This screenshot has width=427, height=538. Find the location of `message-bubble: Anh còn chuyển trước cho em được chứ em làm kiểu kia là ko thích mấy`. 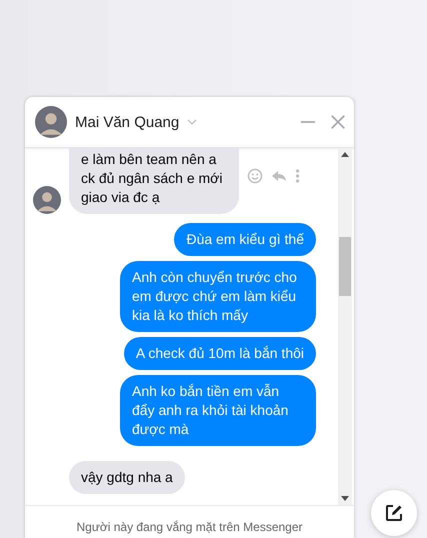

message-bubble: Anh còn chuyển trước cho em được chứ em làm kiểu kia là ko thích mấy is located at coordinates (218, 296).